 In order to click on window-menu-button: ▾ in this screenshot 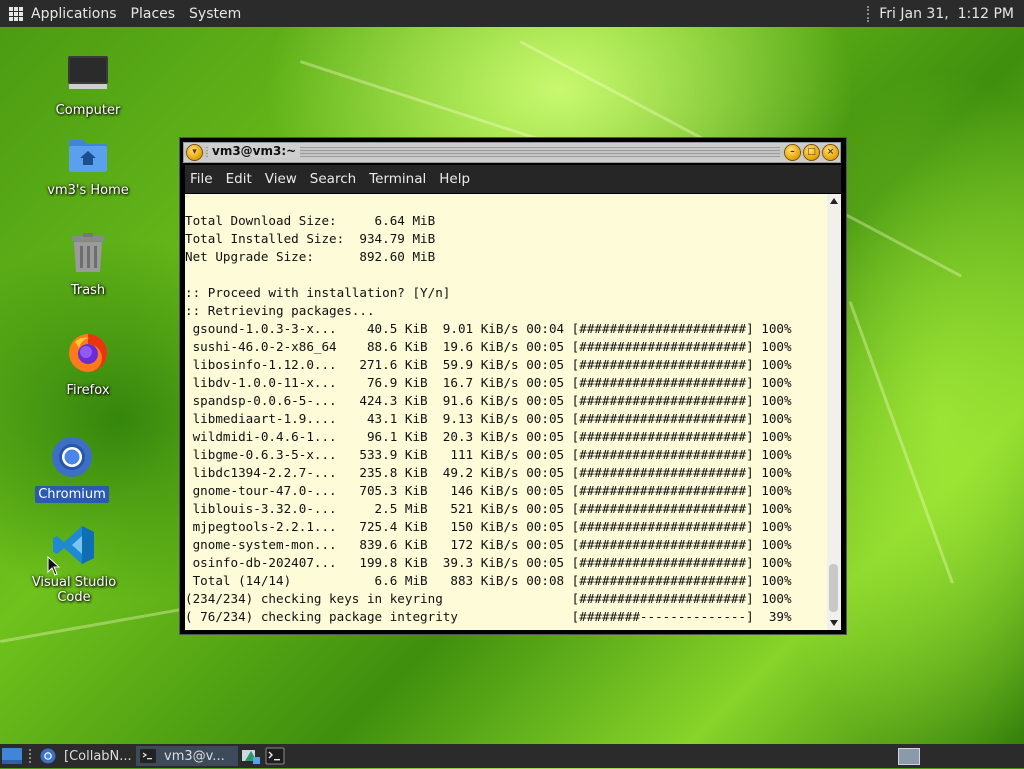, I will do `click(194, 152)`.